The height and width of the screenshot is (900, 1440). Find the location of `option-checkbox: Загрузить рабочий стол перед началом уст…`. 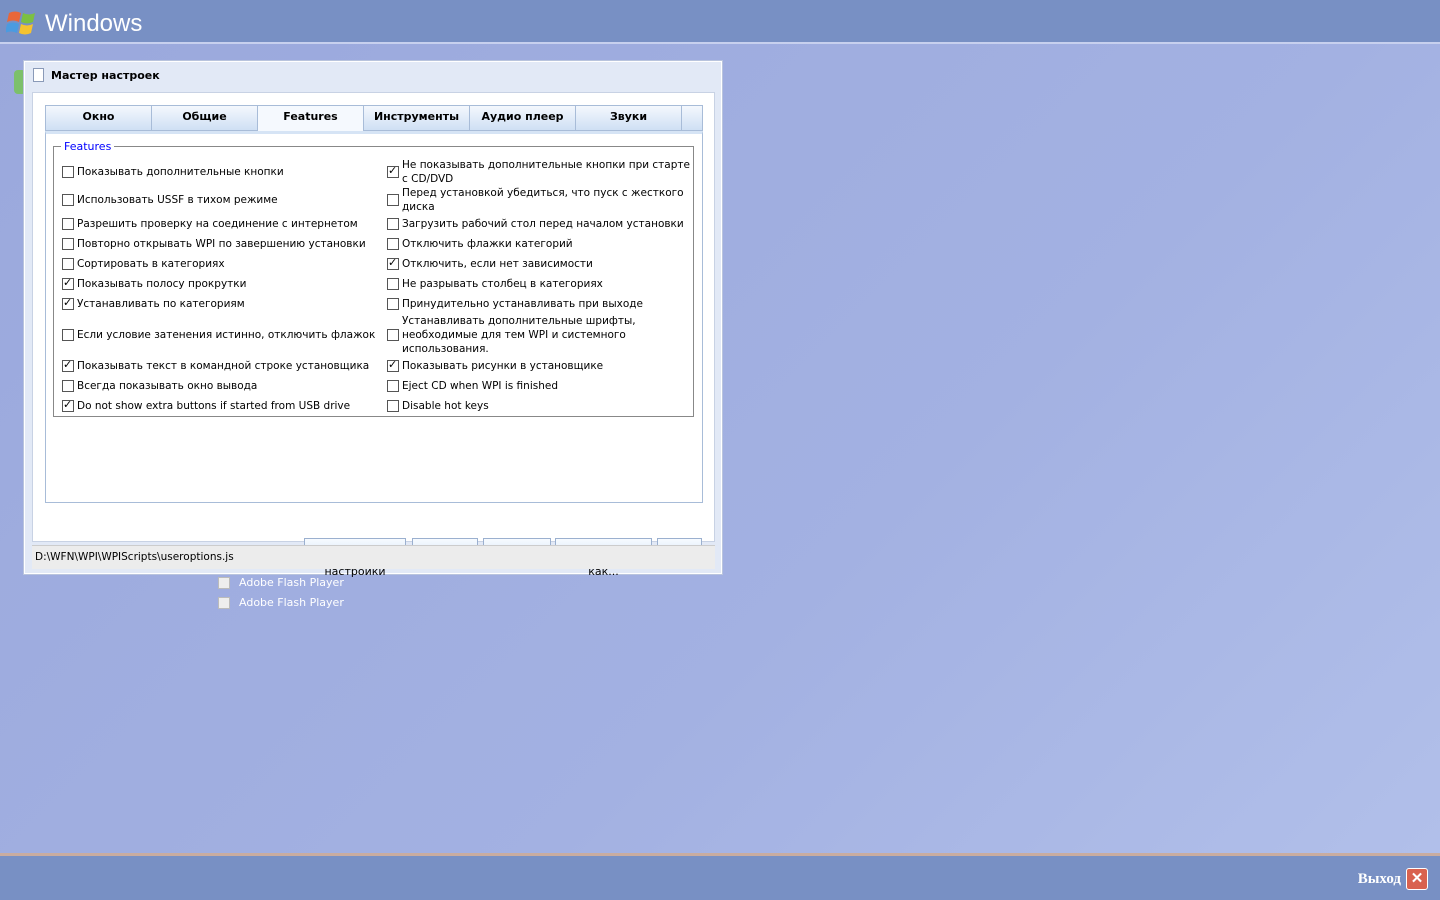

option-checkbox: Загрузить рабочий стол перед началом уст… is located at coordinates (539, 224).